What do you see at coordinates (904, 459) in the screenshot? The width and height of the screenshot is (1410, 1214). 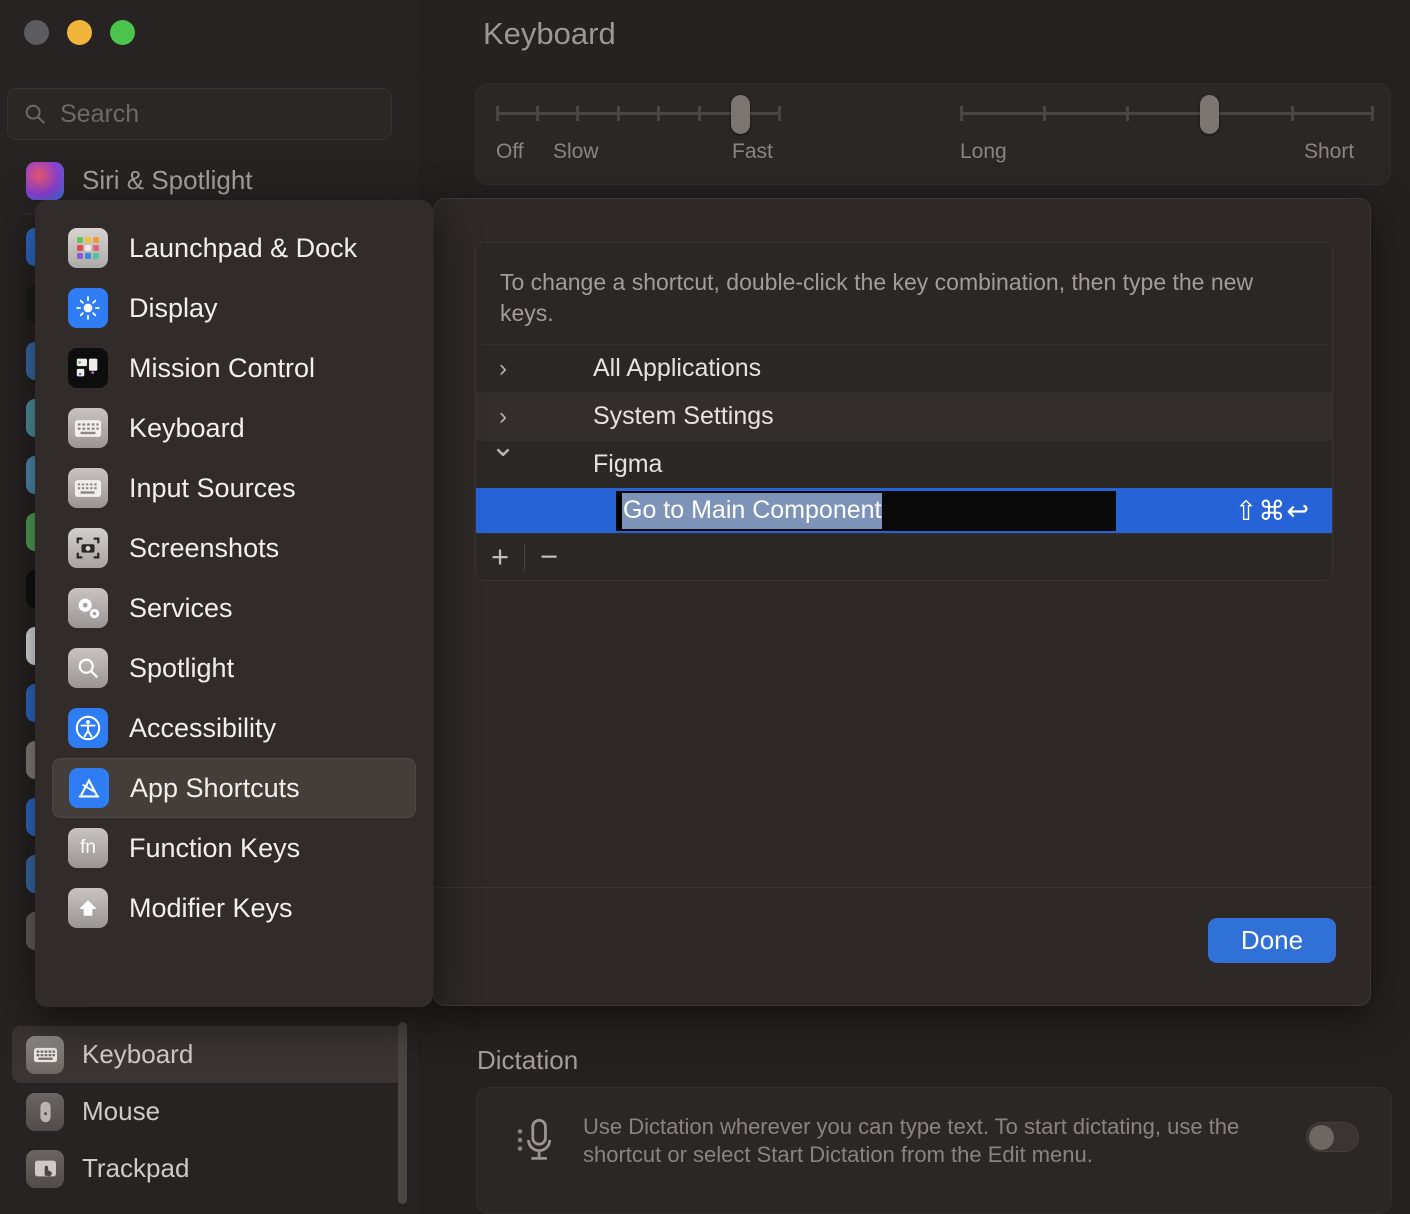 I see `table-row: ⌄ Figma` at bounding box center [904, 459].